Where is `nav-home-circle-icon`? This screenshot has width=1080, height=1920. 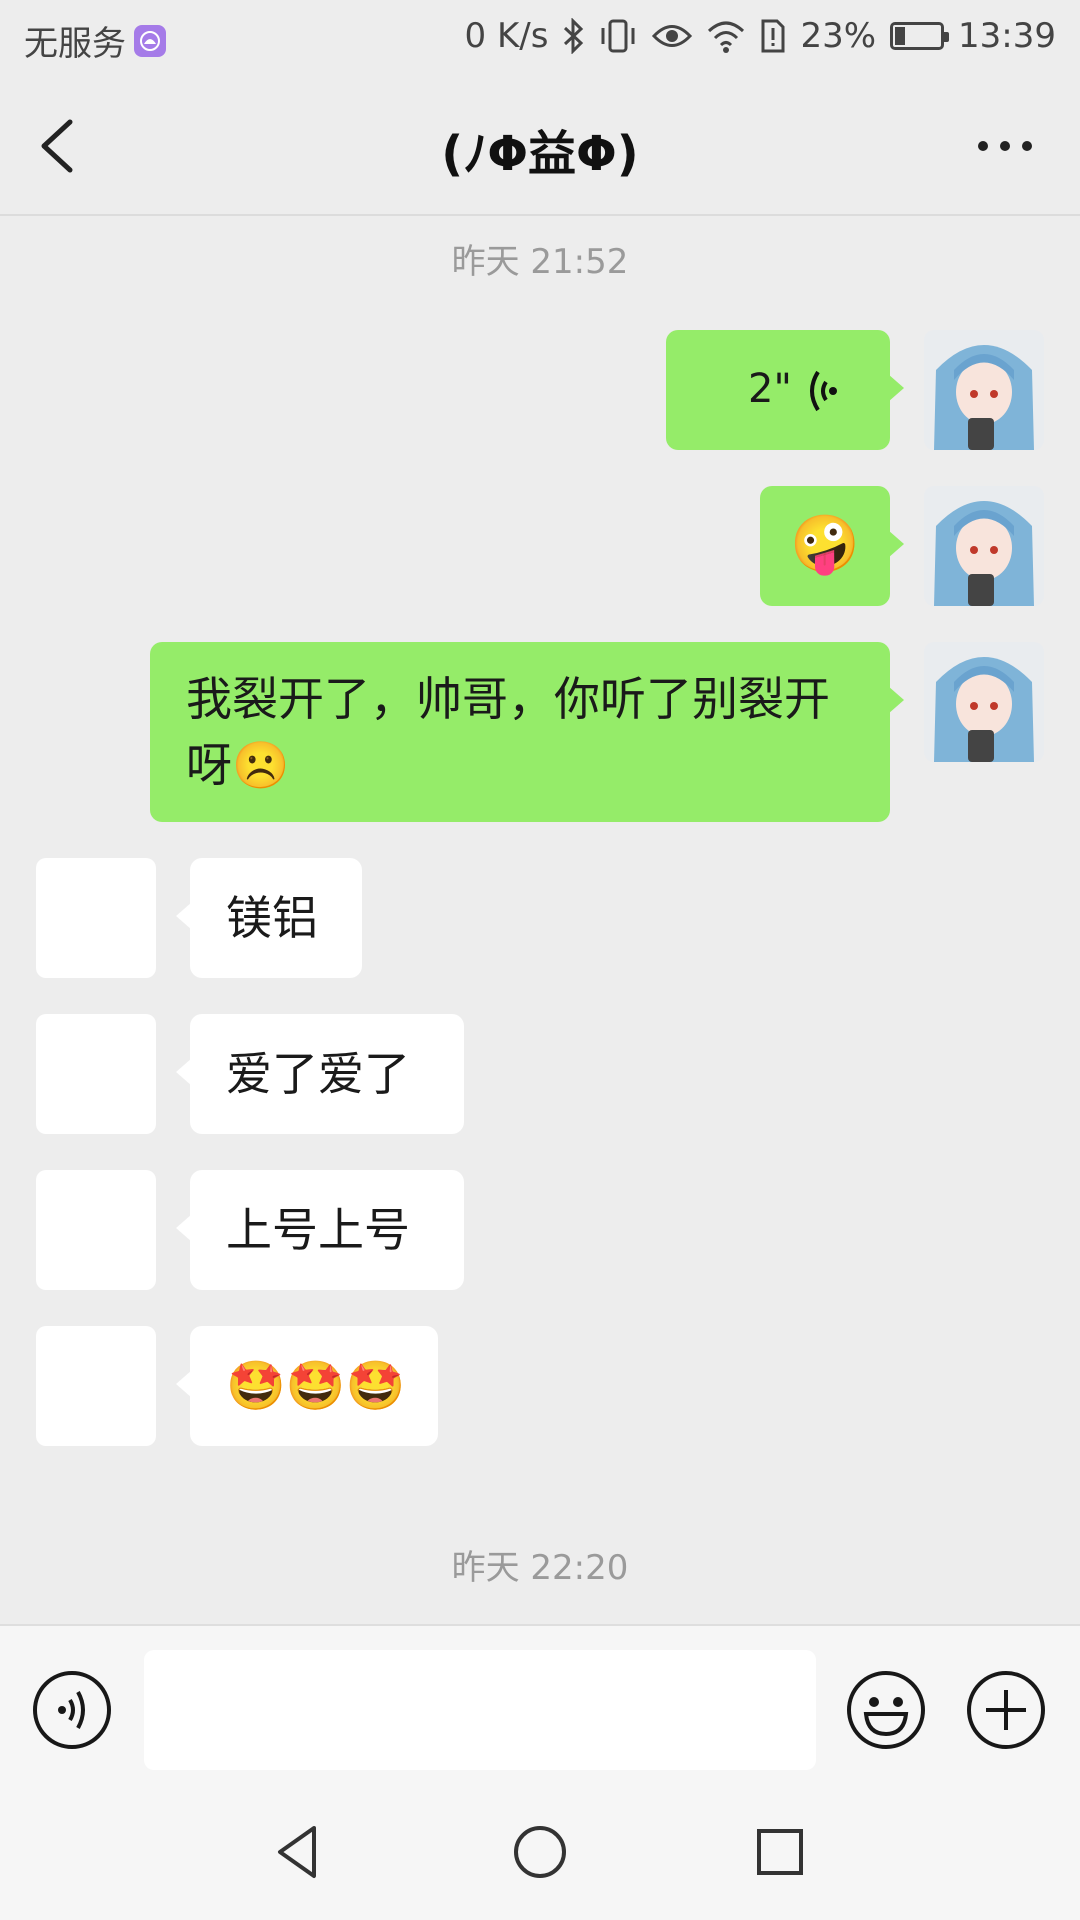
nav-home-circle-icon is located at coordinates (540, 1852).